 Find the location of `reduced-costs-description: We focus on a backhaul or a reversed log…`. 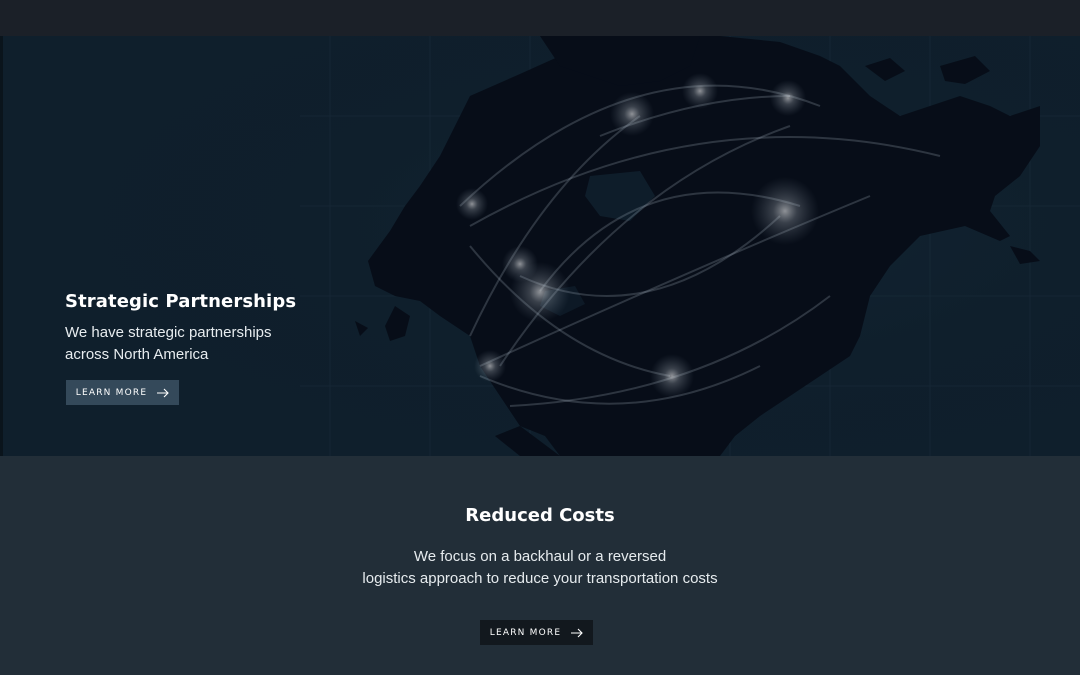

reduced-costs-description: We focus on a backhaul or a reversed log… is located at coordinates (540, 568).